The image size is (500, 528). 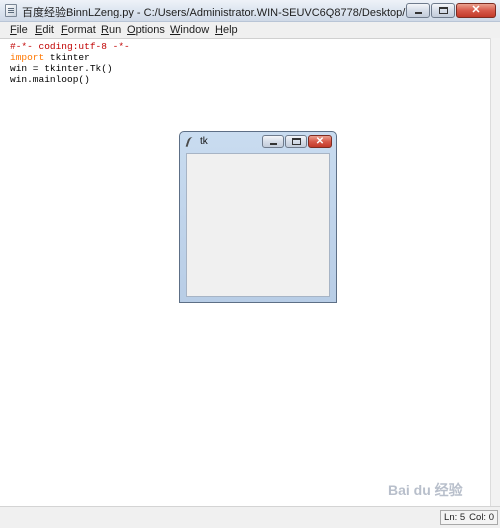 What do you see at coordinates (250, 517) in the screenshot?
I see `status-bar: Ln: 5 Col: 0` at bounding box center [250, 517].